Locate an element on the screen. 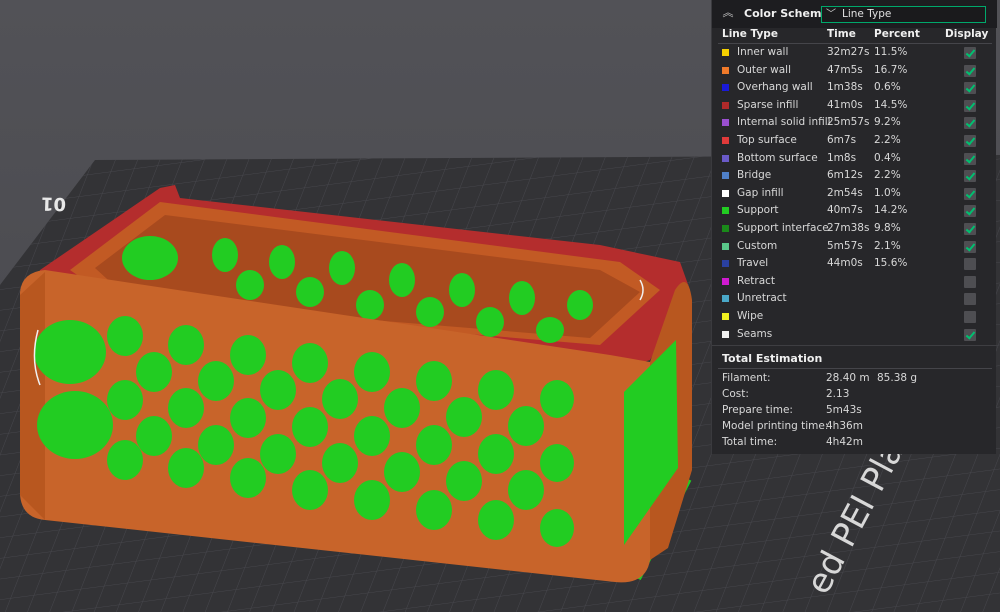 The width and height of the screenshot is (1000, 612). total-value: 5m43s is located at coordinates (844, 409).